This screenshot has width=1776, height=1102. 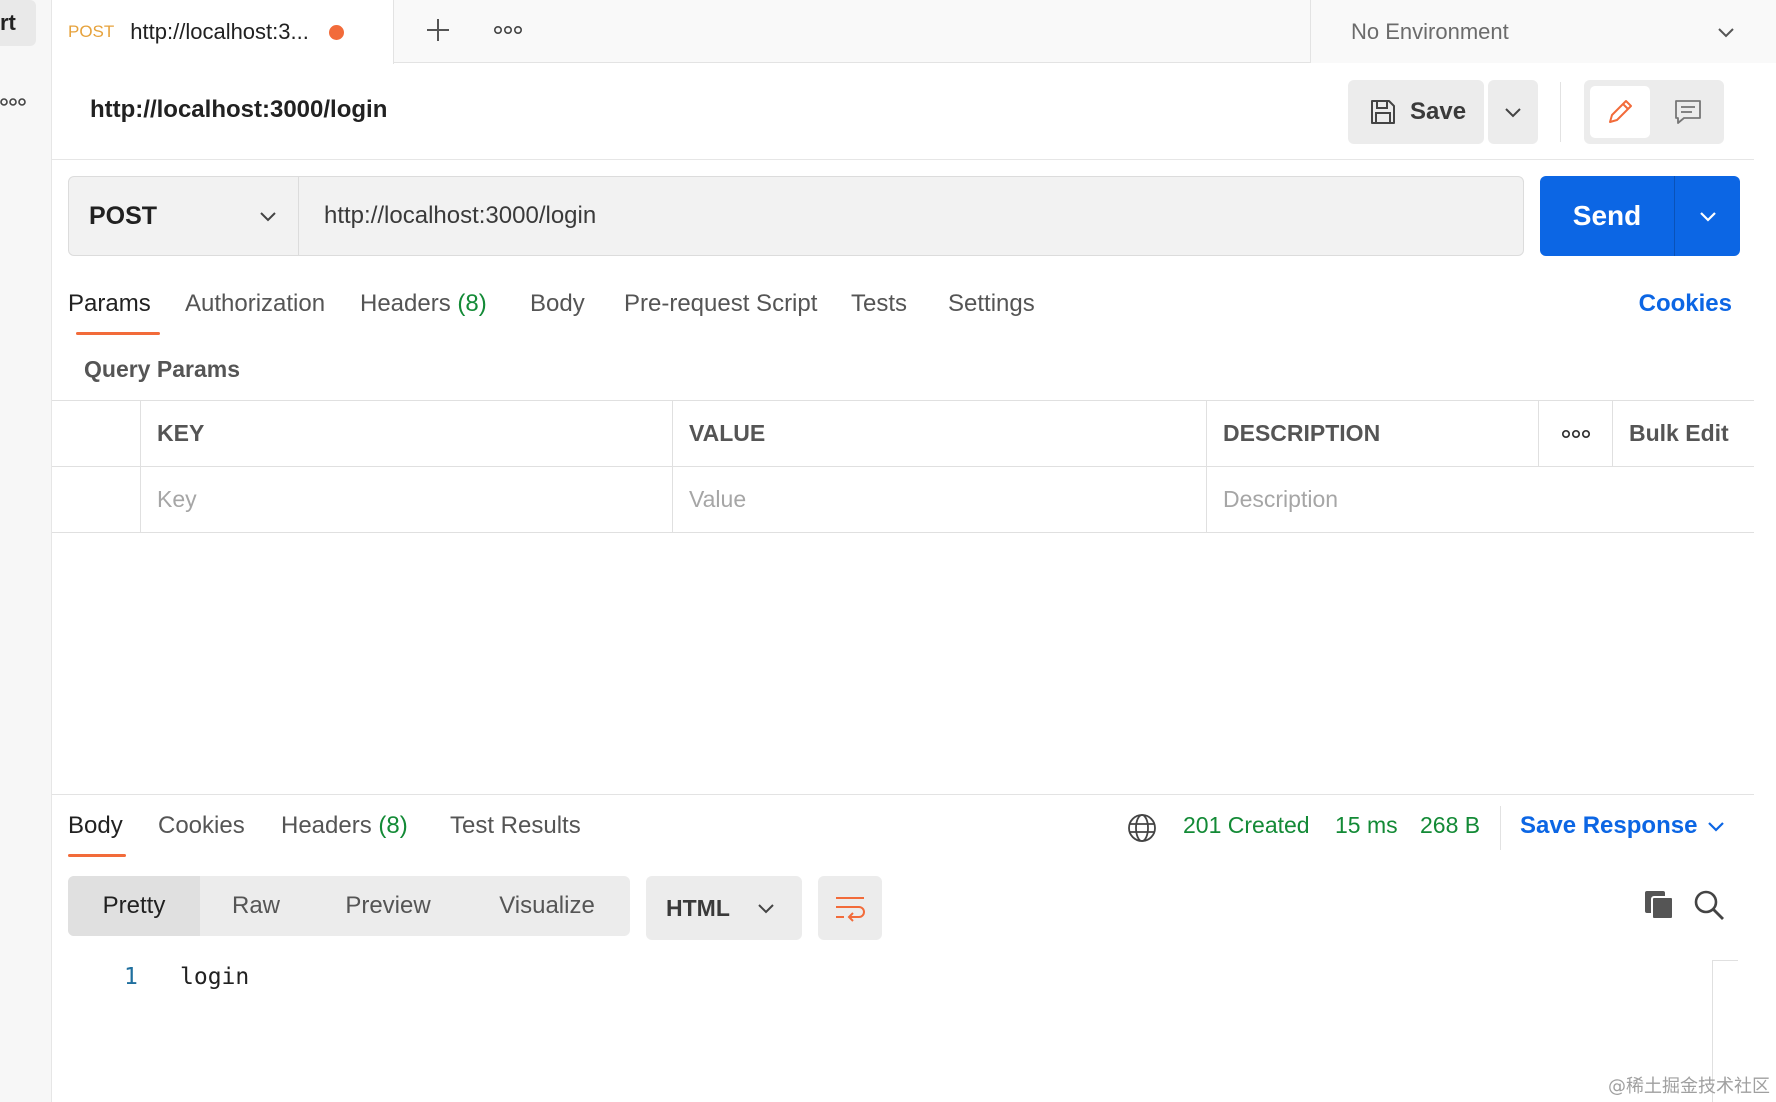 I want to click on url-bar: POST, so click(x=796, y=216).